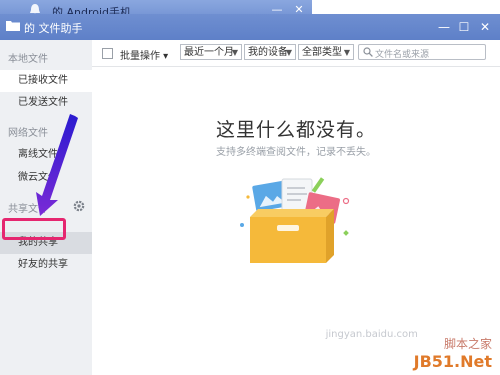 The image size is (500, 375). What do you see at coordinates (28, 209) in the screenshot?
I see `sidebar-section-share: 共享文件` at bounding box center [28, 209].